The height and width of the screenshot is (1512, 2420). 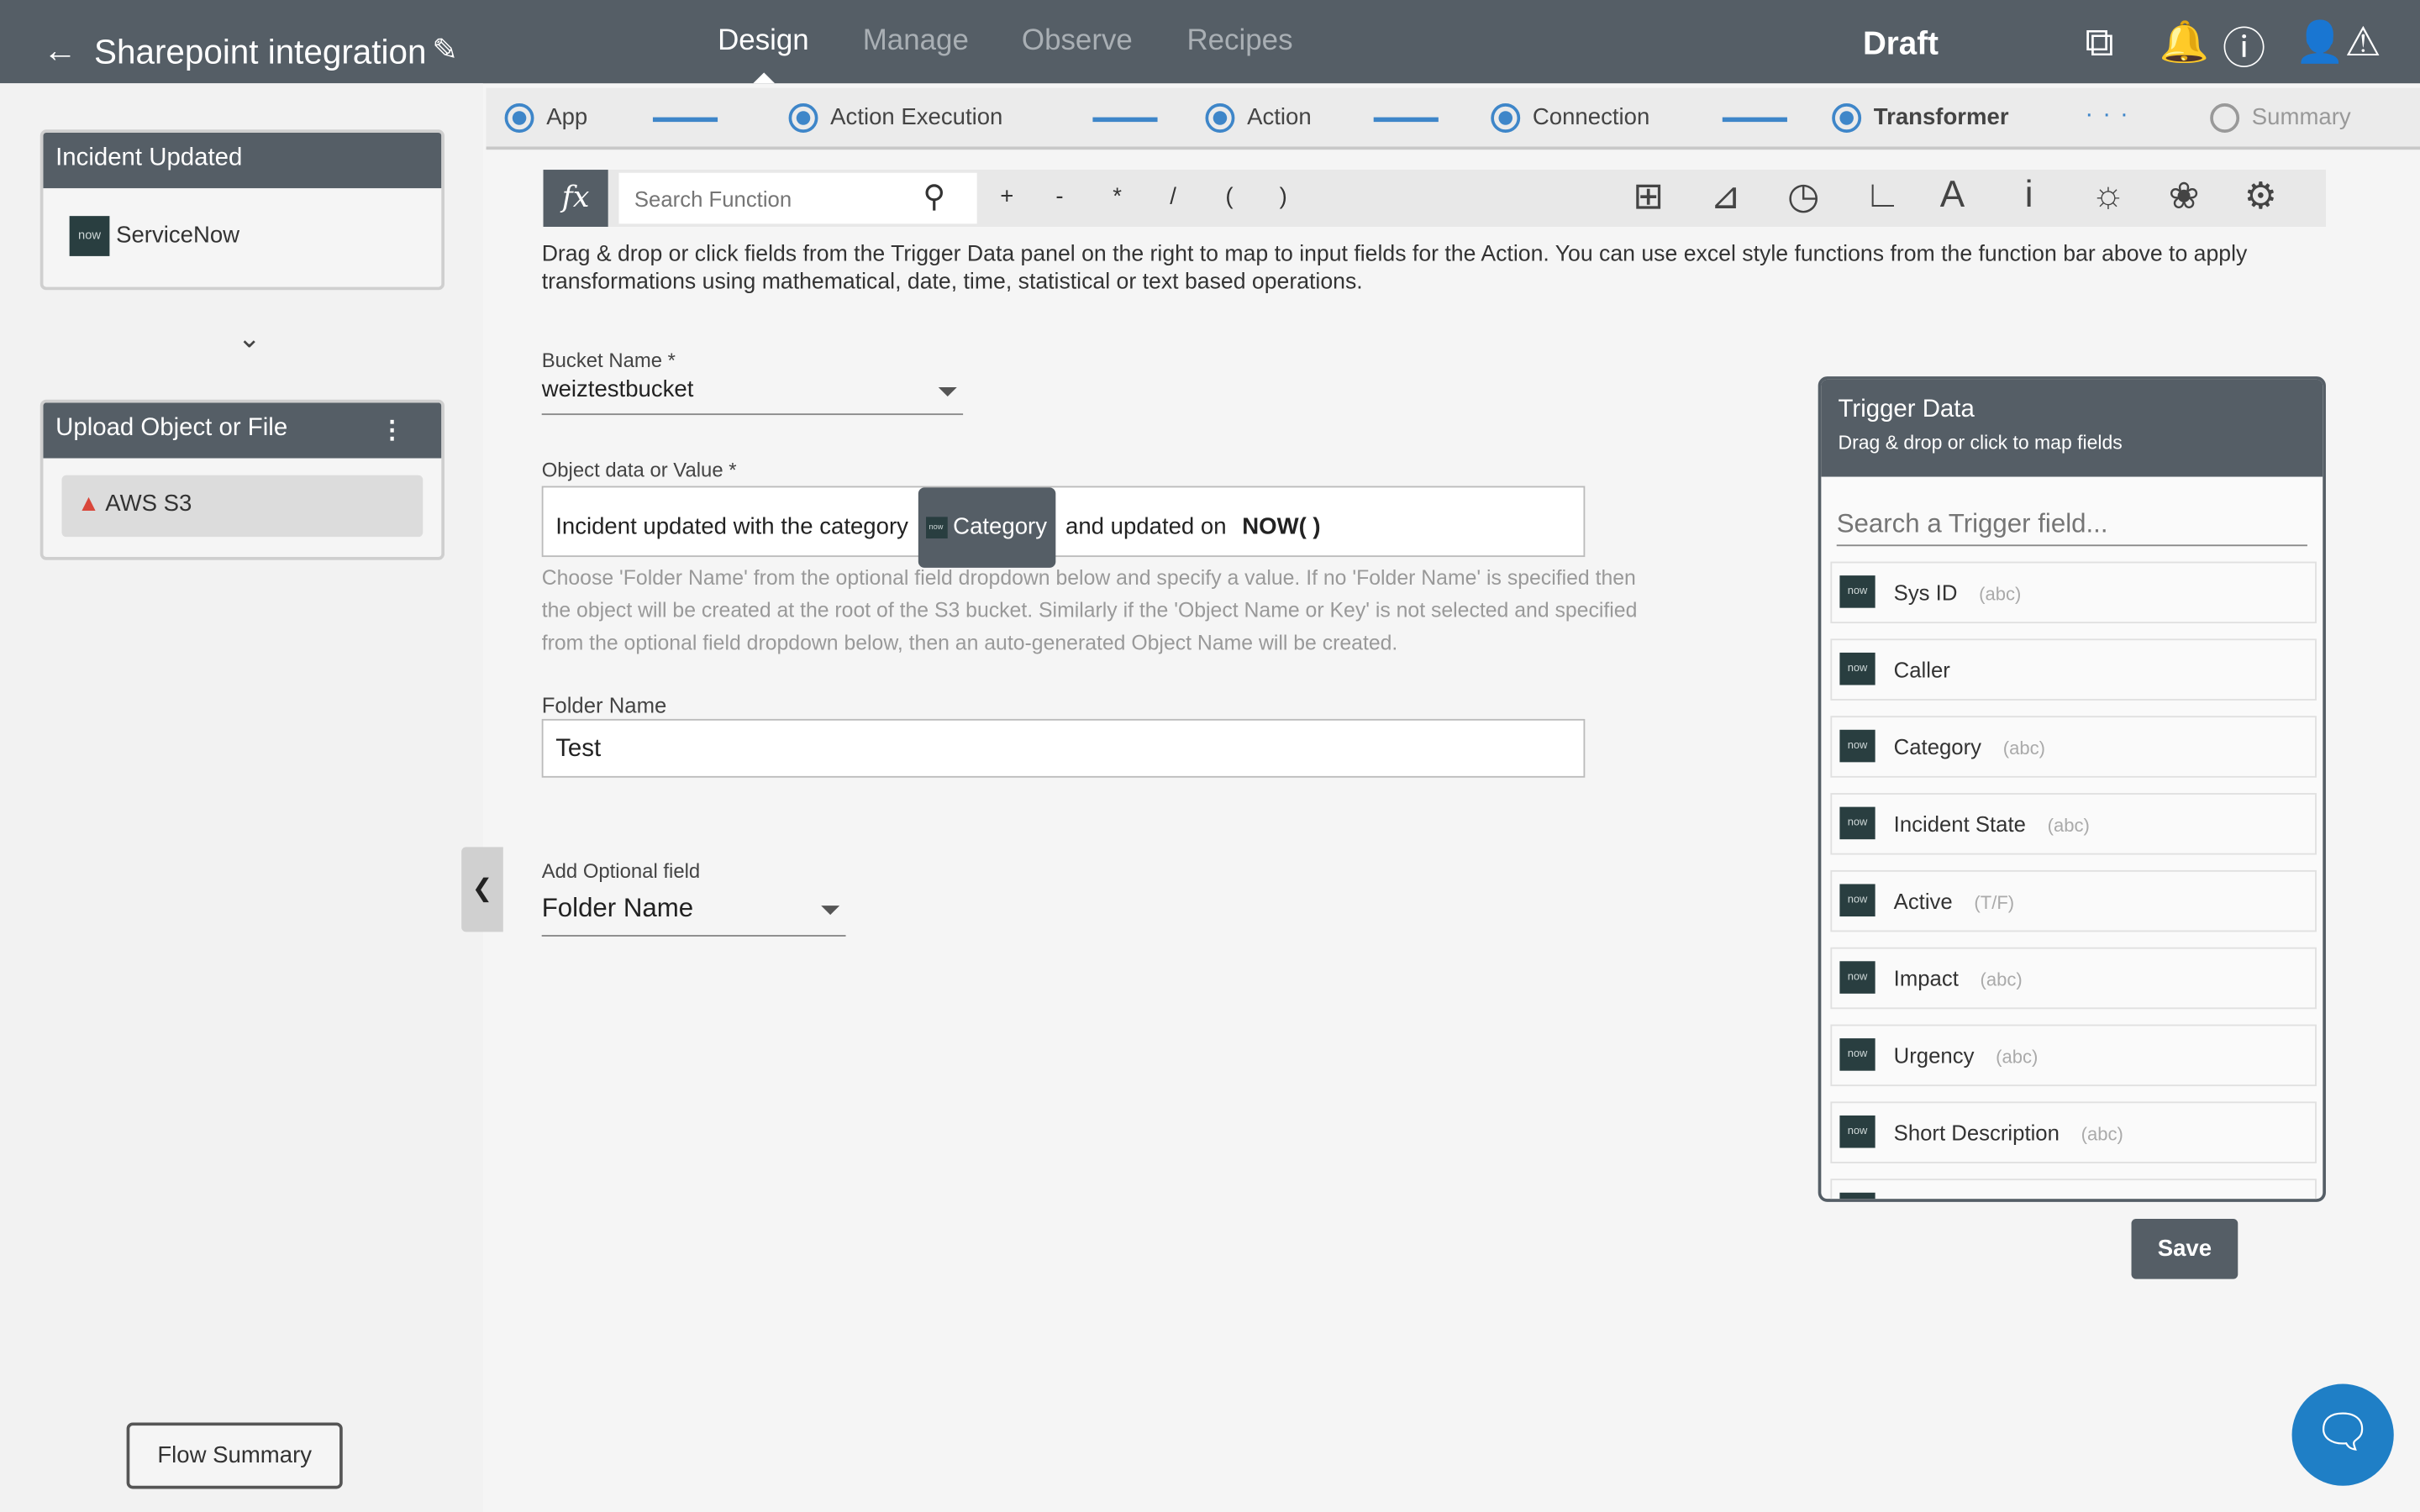 I want to click on optional-field-label: Add Optional field, so click(x=621, y=871).